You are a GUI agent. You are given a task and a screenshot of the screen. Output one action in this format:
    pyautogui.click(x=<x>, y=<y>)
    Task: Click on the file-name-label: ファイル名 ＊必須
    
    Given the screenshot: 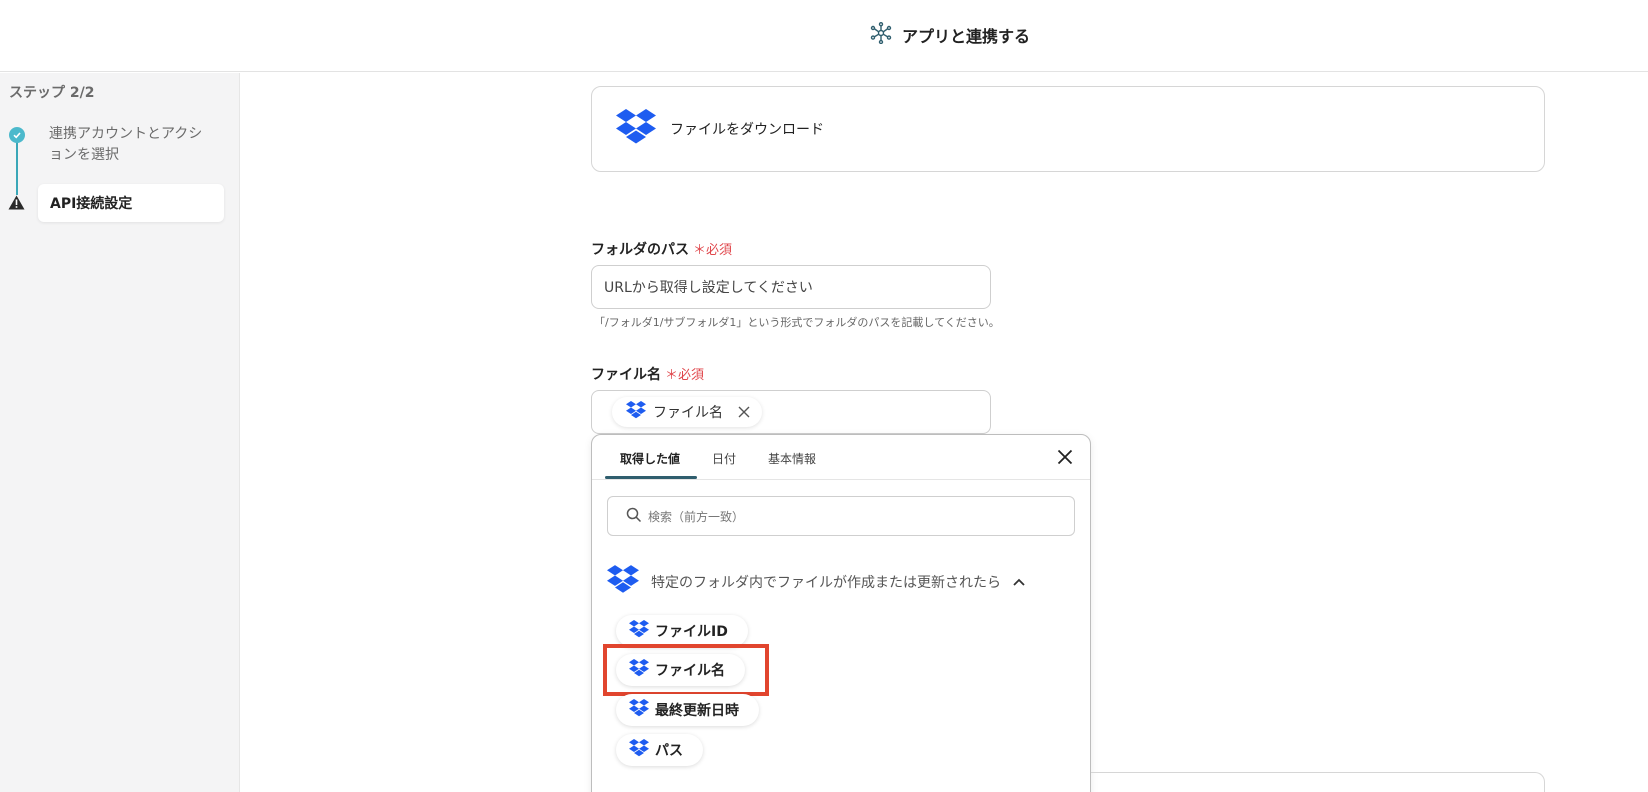 What is the action you would take?
    pyautogui.click(x=647, y=374)
    